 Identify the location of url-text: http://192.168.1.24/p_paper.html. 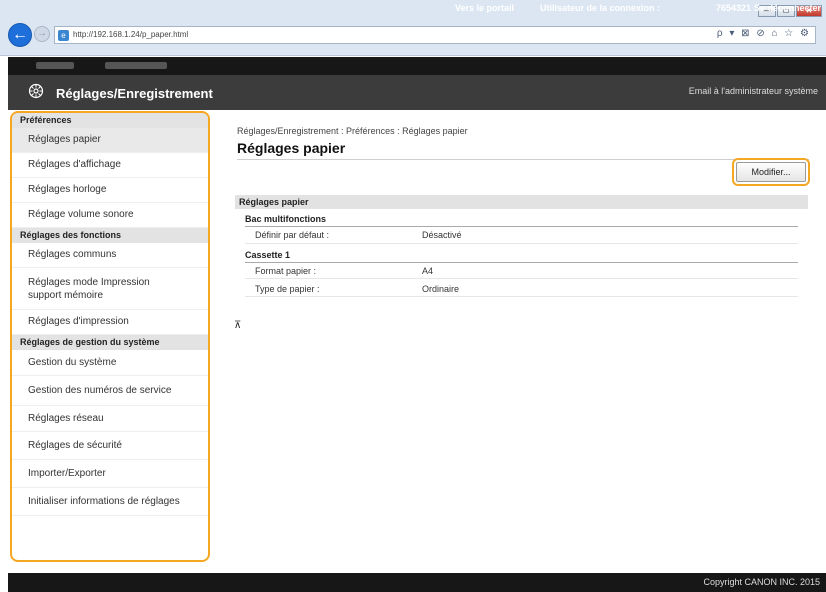
(130, 34).